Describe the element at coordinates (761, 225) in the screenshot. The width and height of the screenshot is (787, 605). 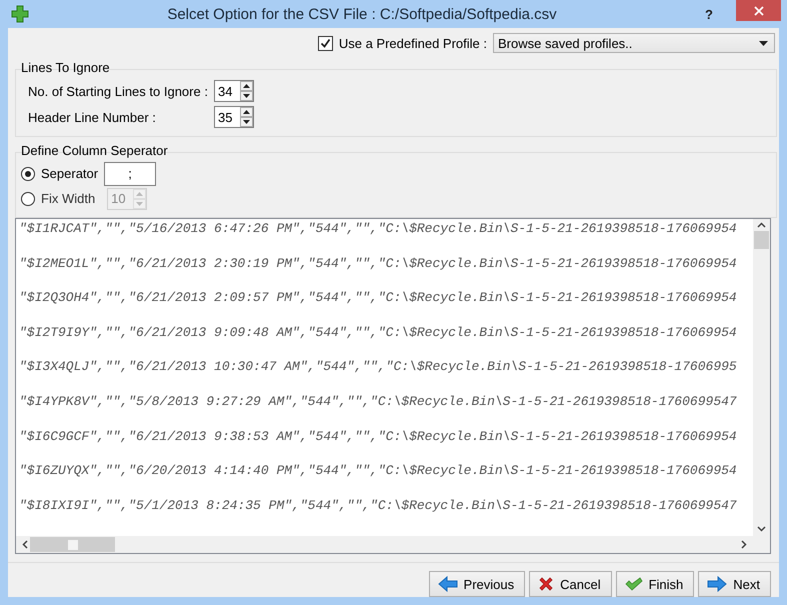
I see `chevron-up-icon` at that location.